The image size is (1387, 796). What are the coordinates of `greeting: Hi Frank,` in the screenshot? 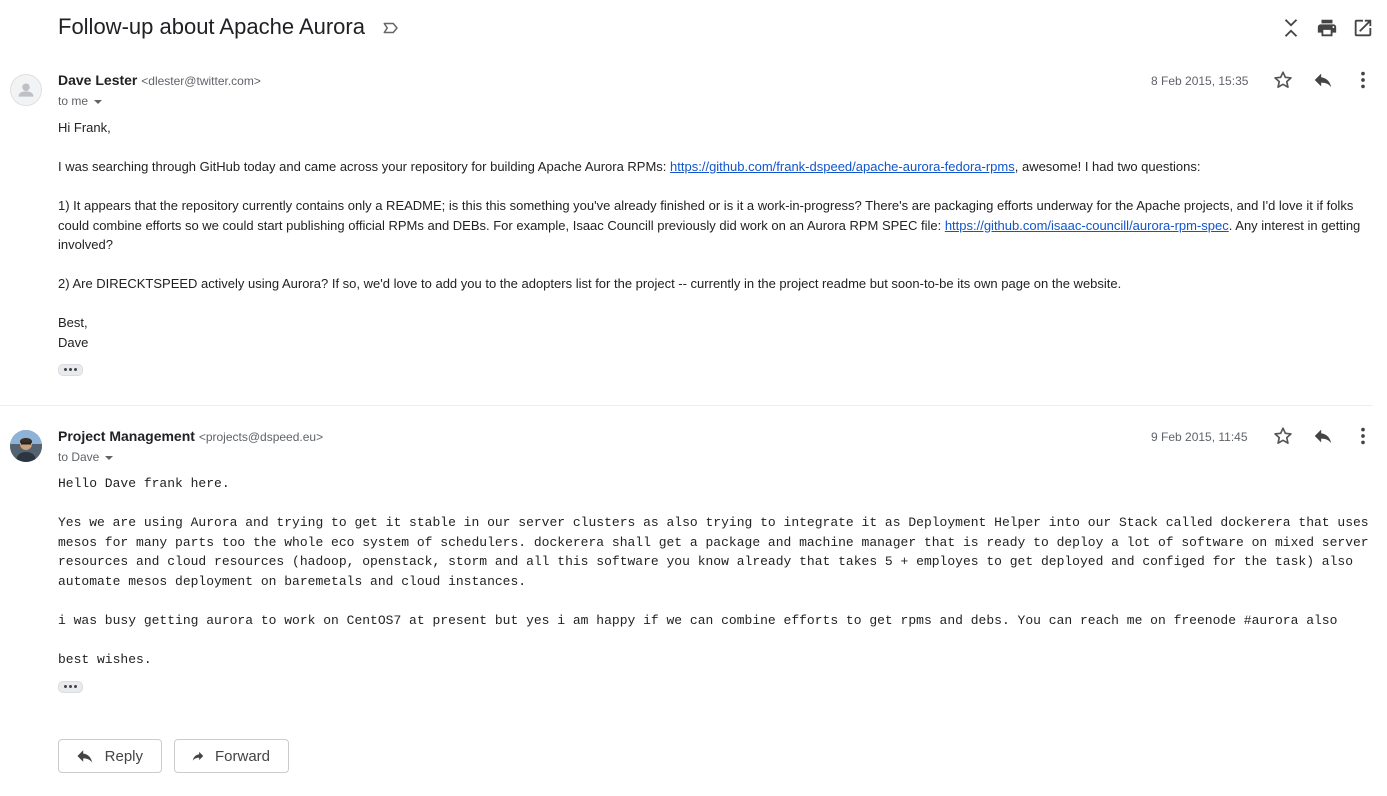 It's located at (84, 127).